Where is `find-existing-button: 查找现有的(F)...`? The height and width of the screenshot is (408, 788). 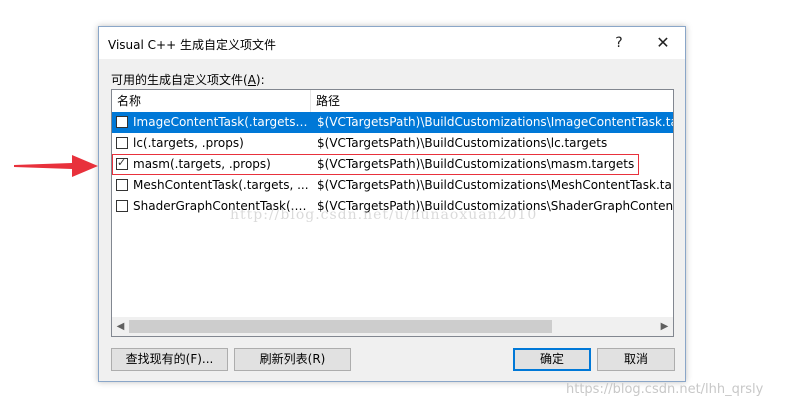 find-existing-button: 查找现有的(F)... is located at coordinates (169, 359).